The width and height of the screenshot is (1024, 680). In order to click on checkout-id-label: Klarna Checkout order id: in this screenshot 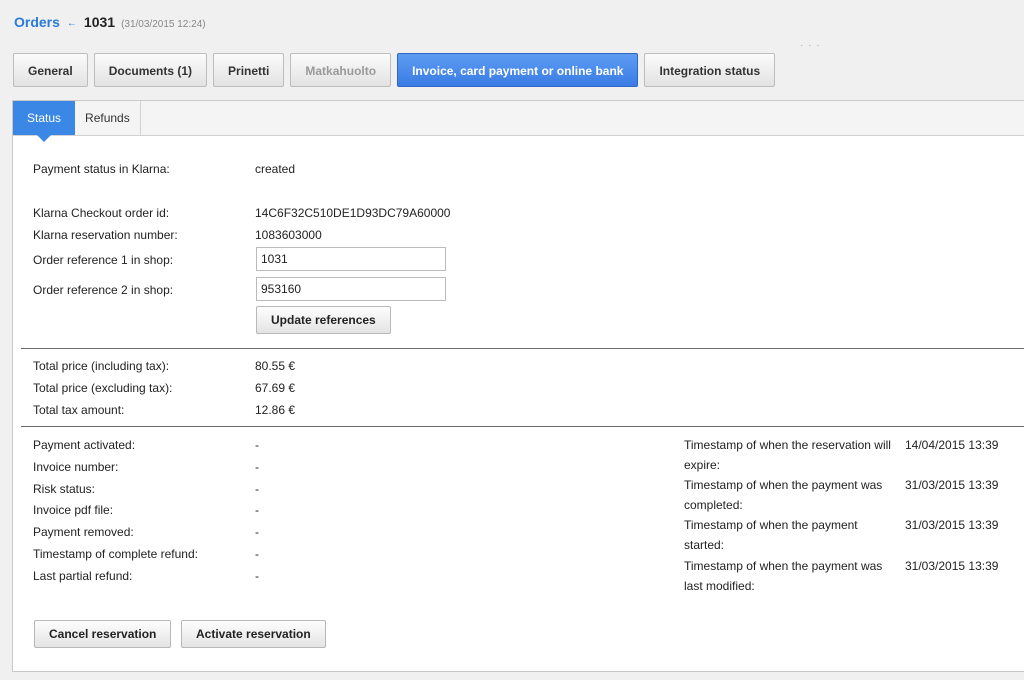, I will do `click(101, 213)`.